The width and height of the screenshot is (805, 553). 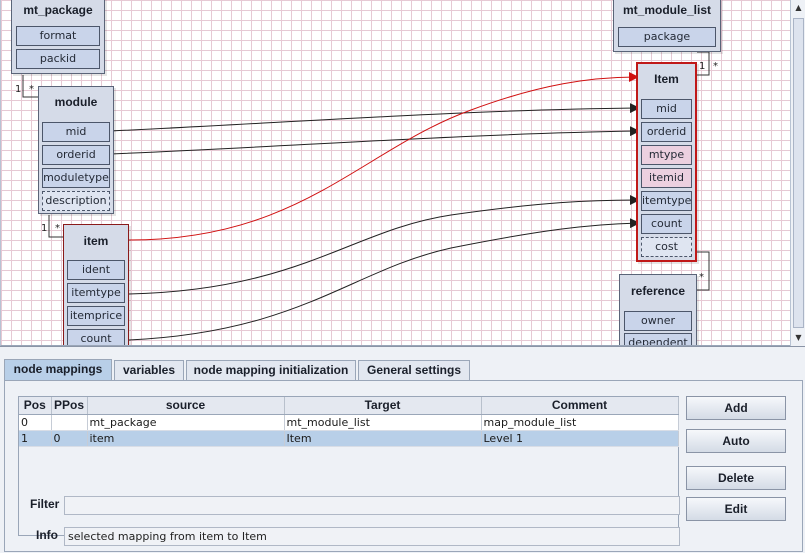 I want to click on mapping-link-count, so click(x=384, y=279).